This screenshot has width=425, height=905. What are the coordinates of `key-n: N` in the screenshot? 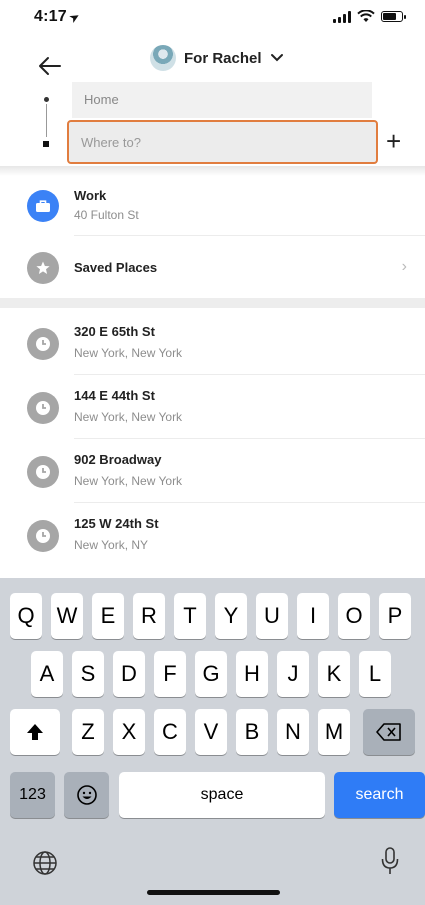 It's located at (293, 732).